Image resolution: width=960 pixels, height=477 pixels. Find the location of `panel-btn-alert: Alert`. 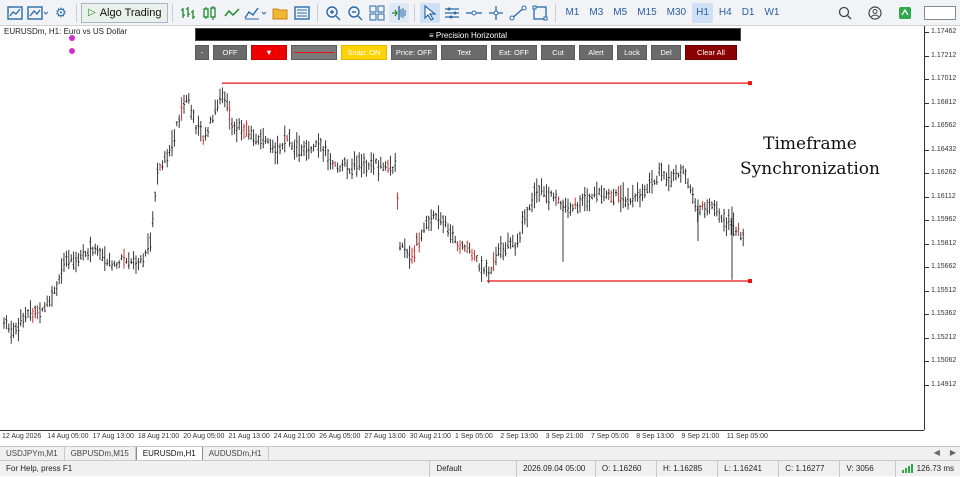

panel-btn-alert: Alert is located at coordinates (596, 52).